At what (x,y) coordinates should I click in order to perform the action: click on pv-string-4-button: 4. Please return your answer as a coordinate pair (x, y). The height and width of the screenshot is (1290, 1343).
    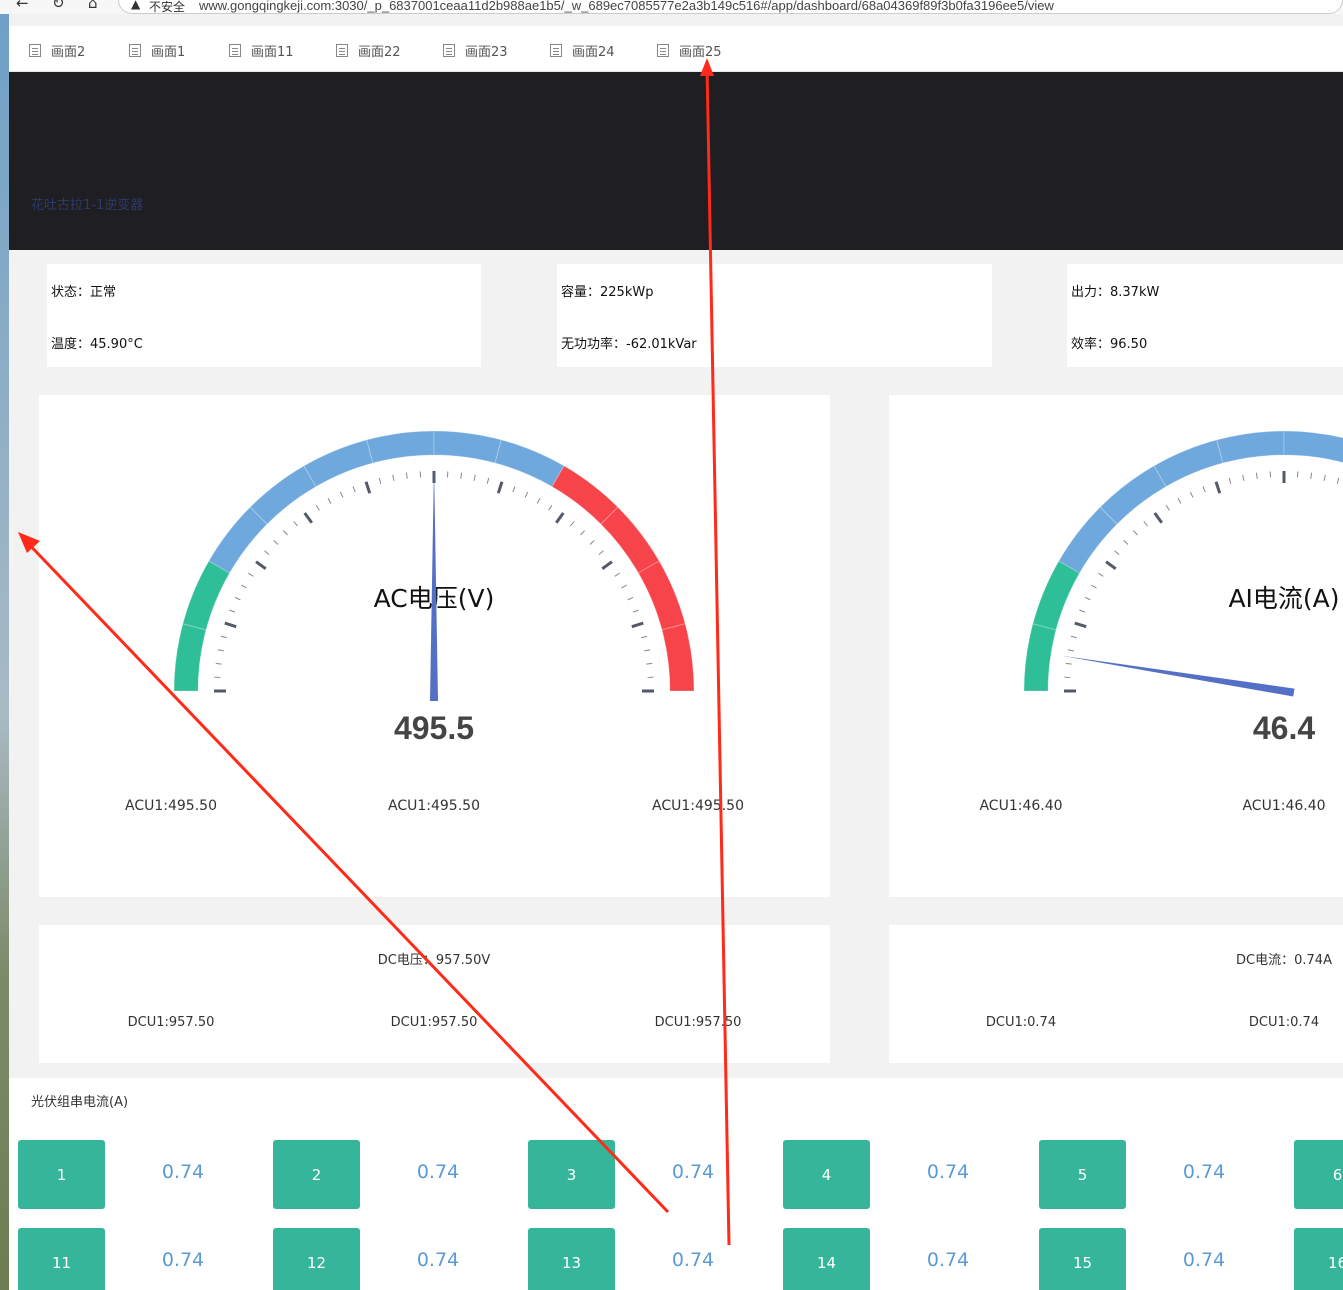
    Looking at the image, I should click on (826, 1174).